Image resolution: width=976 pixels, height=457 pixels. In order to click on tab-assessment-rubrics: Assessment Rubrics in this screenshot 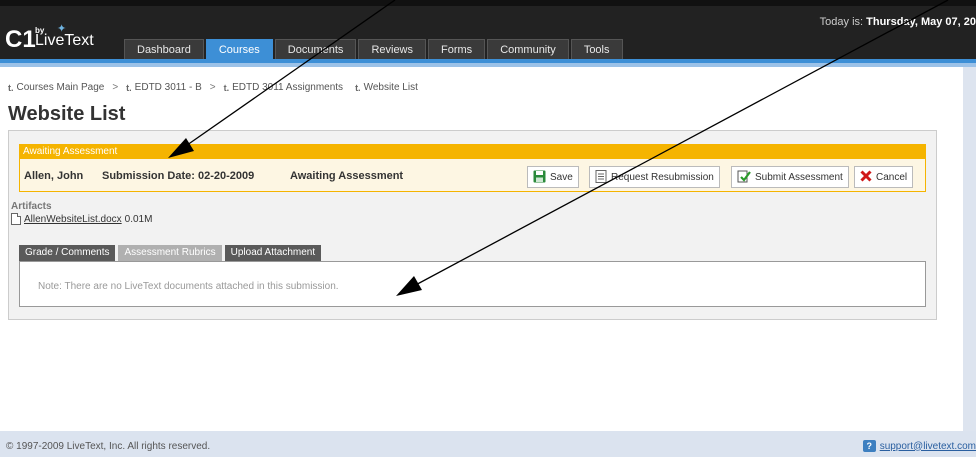, I will do `click(170, 253)`.